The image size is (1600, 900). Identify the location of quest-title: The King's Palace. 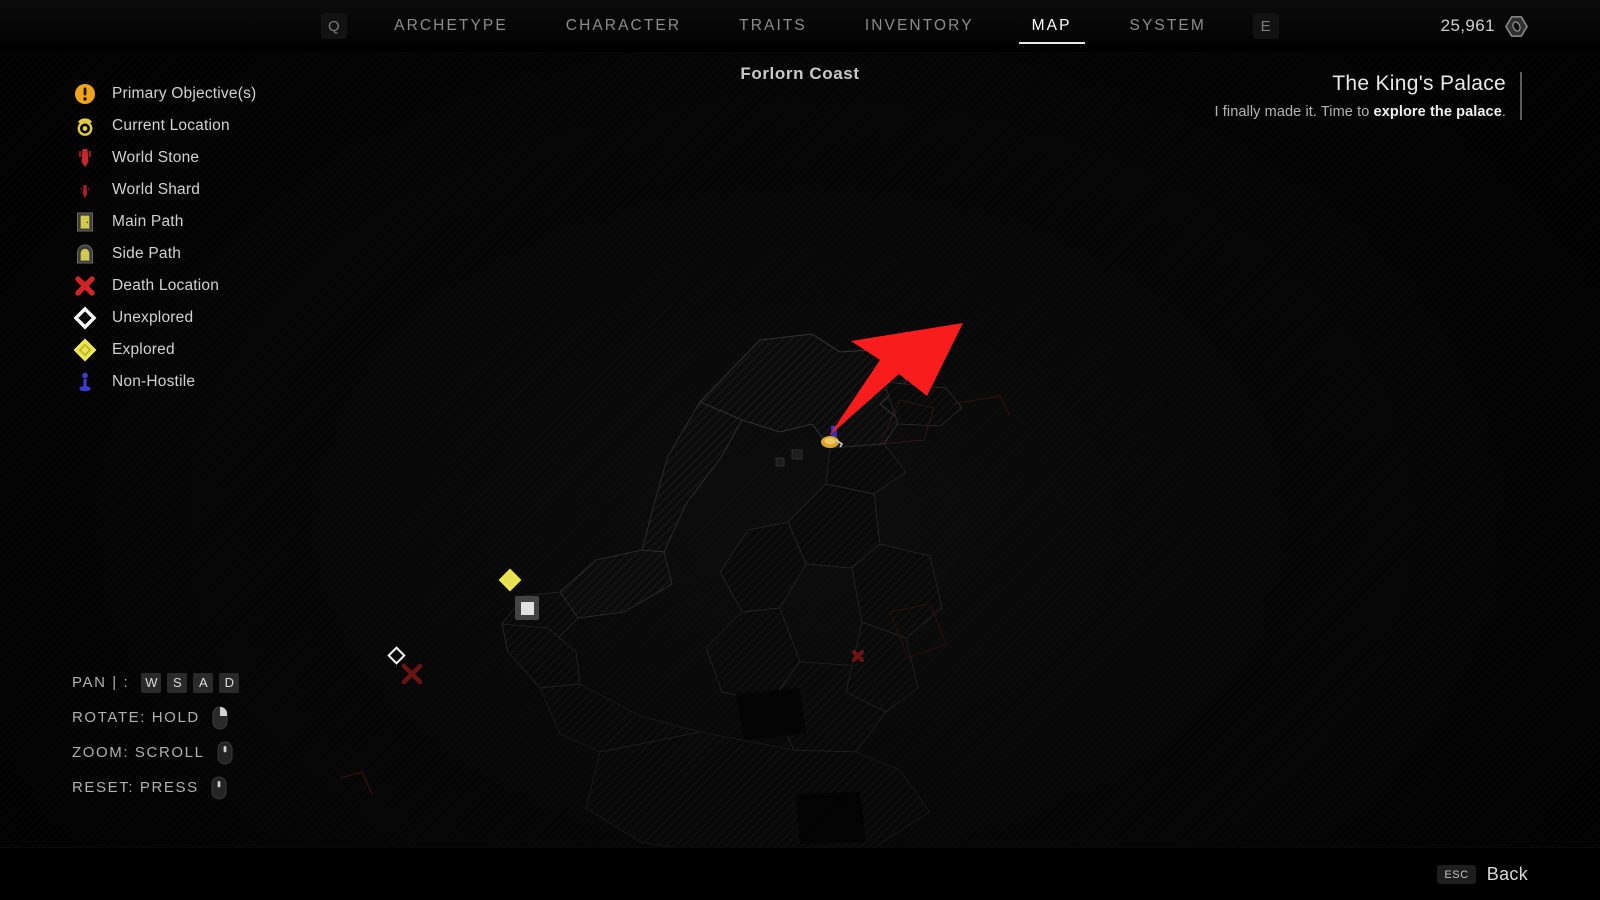
(1419, 83).